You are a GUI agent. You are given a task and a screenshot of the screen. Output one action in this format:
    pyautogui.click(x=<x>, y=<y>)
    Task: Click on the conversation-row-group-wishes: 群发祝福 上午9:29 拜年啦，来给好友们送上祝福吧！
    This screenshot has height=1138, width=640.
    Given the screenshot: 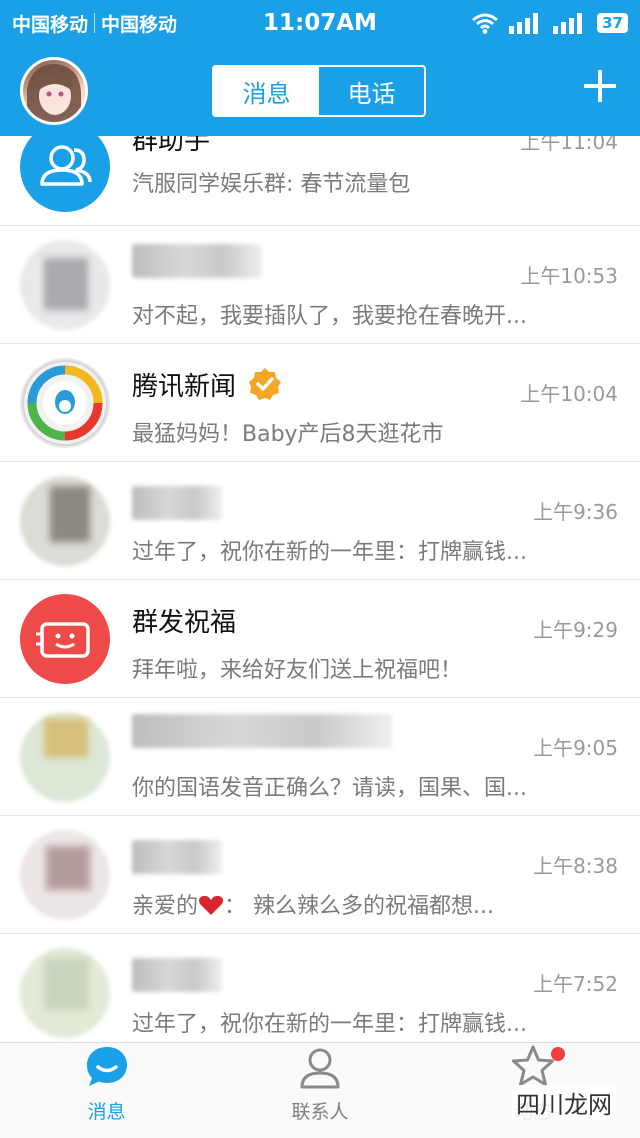 What is the action you would take?
    pyautogui.click(x=320, y=639)
    